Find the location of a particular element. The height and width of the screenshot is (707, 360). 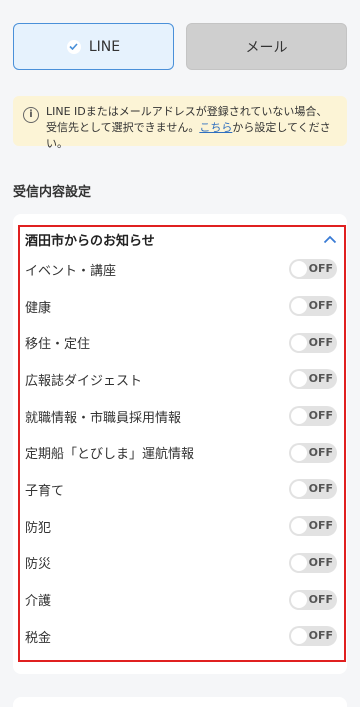

line-channel-label: LINE is located at coordinates (104, 46).